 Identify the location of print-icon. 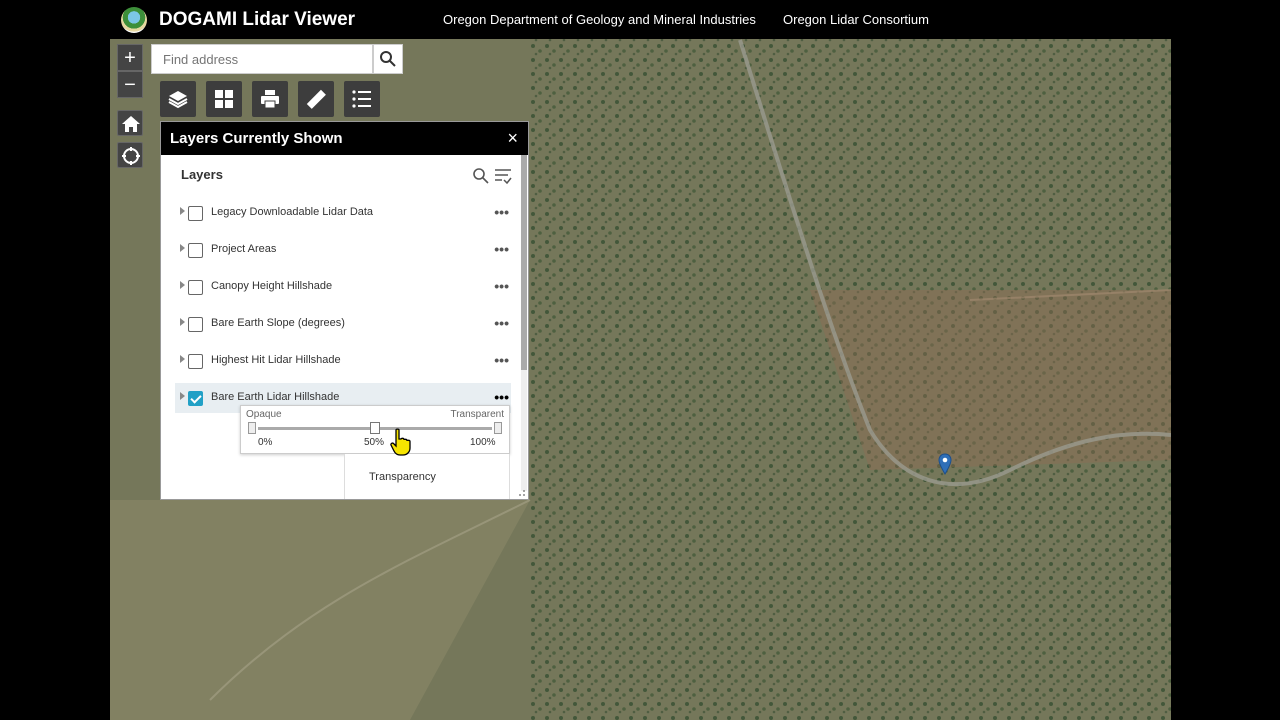
(270, 99).